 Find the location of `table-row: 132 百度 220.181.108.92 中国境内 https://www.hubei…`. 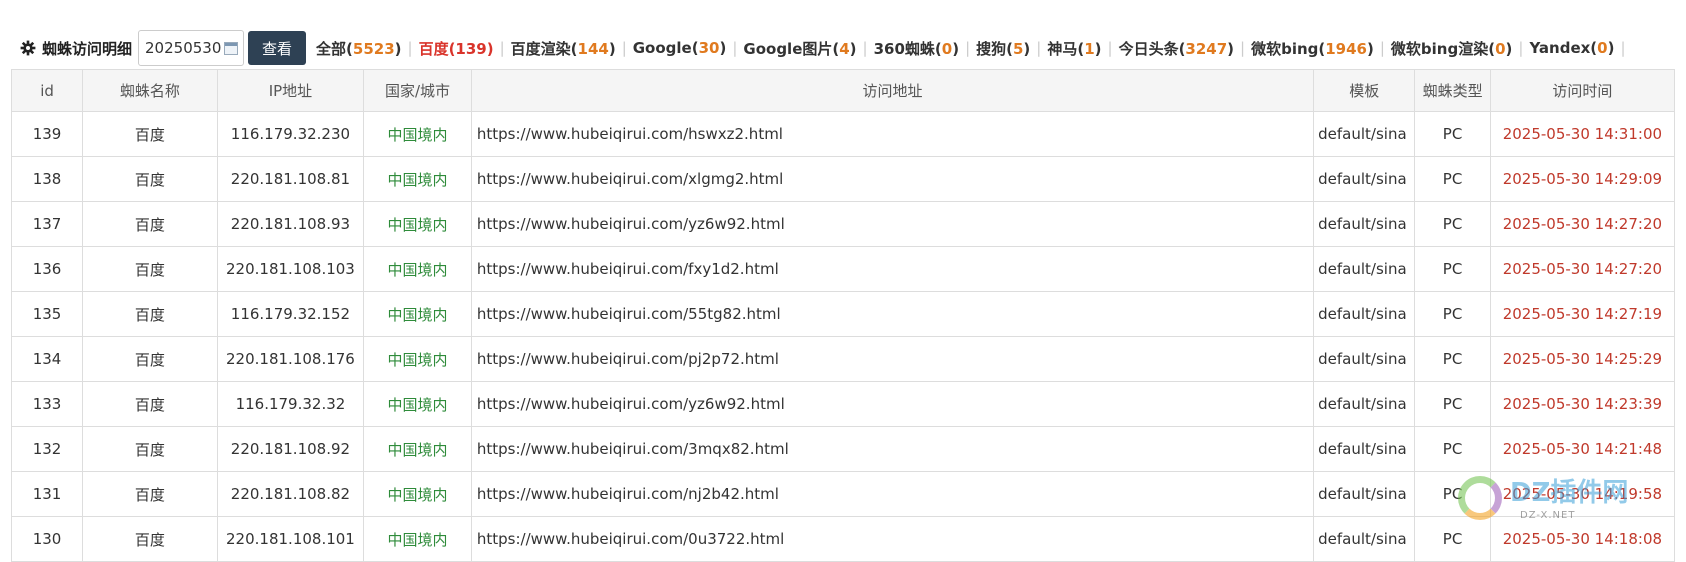

table-row: 132 百度 220.181.108.92 中国境内 https://www.hubei… is located at coordinates (843, 449).